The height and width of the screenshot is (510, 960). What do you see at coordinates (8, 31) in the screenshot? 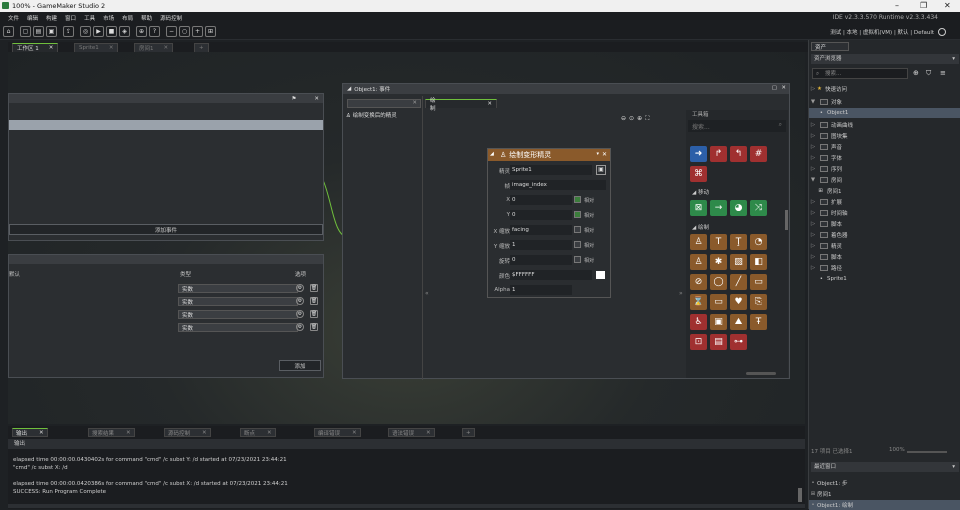
I see `home-icon: ⌂` at bounding box center [8, 31].